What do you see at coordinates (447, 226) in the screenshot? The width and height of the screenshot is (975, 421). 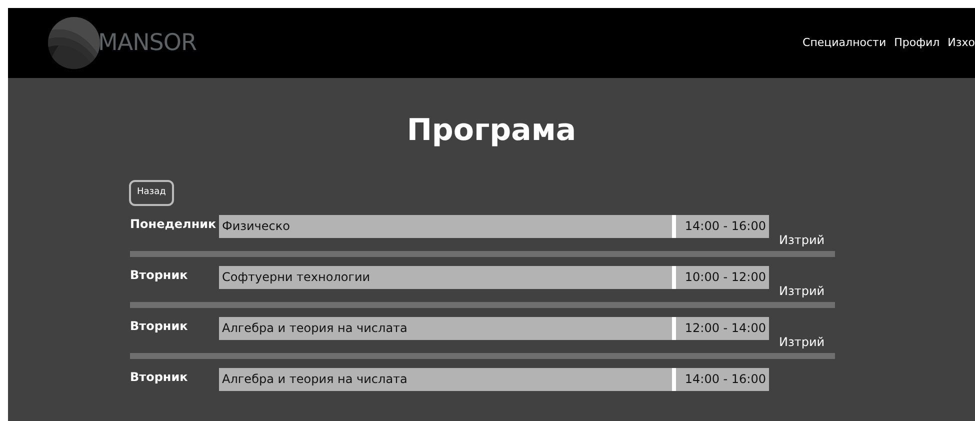 I see `subject-field: Физическо` at bounding box center [447, 226].